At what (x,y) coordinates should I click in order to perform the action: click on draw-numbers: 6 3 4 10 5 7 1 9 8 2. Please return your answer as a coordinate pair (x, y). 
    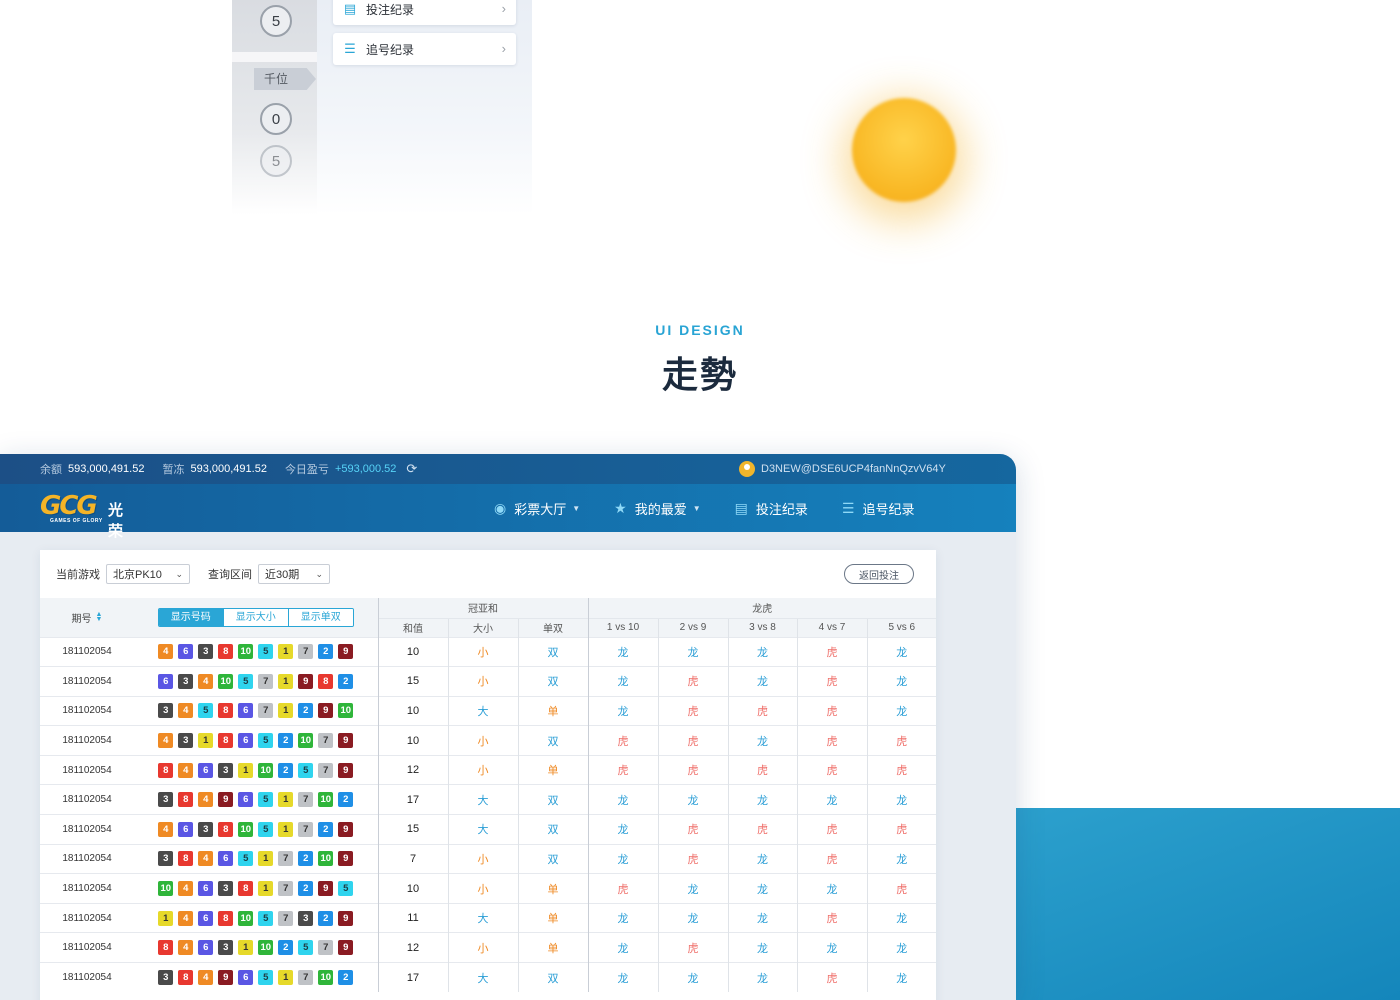
    Looking at the image, I should click on (256, 681).